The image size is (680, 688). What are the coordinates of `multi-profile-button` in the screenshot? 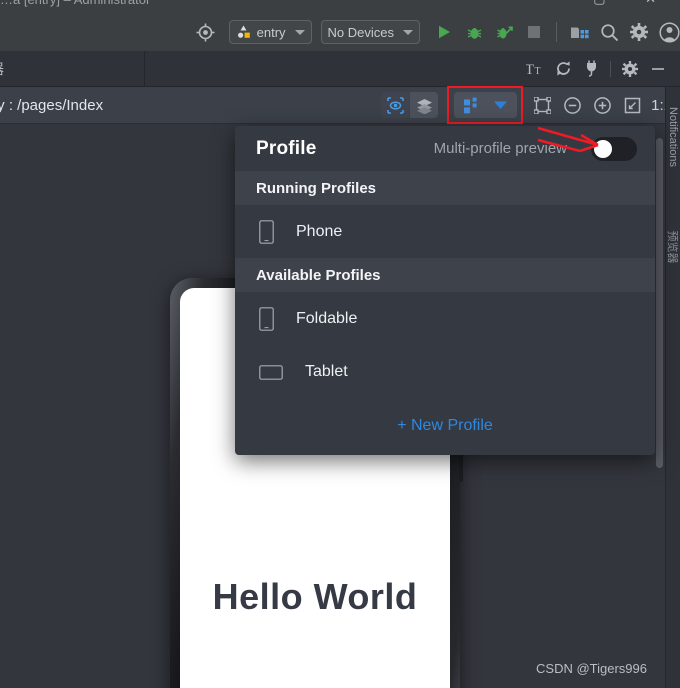 It's located at (486, 105).